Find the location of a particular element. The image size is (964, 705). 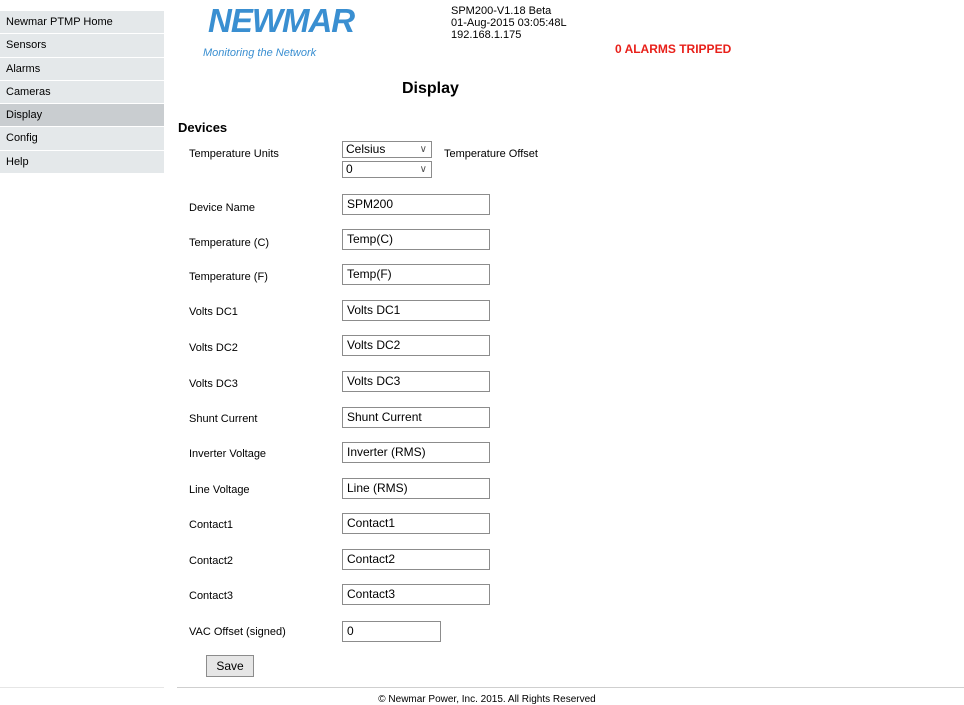

temperature-units-value: Celsius is located at coordinates (366, 149).